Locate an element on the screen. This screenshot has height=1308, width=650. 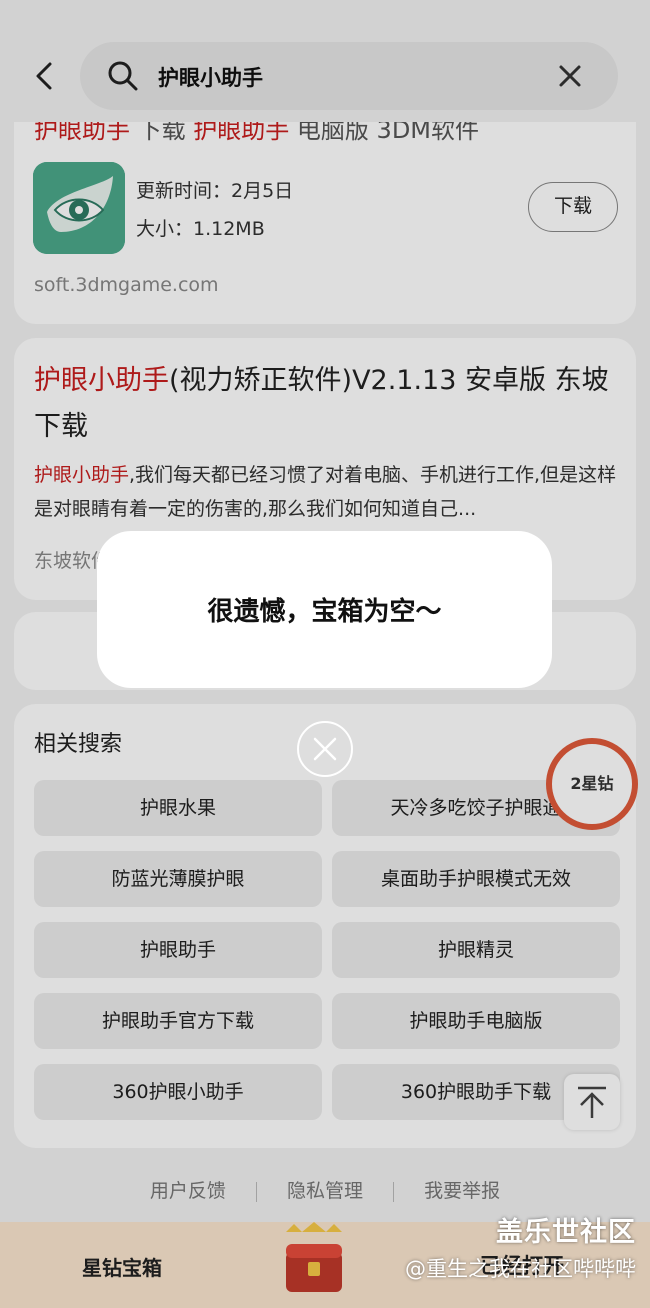
watermark-author: @重生之我在社区哔哔哔 is located at coordinates (520, 1269).